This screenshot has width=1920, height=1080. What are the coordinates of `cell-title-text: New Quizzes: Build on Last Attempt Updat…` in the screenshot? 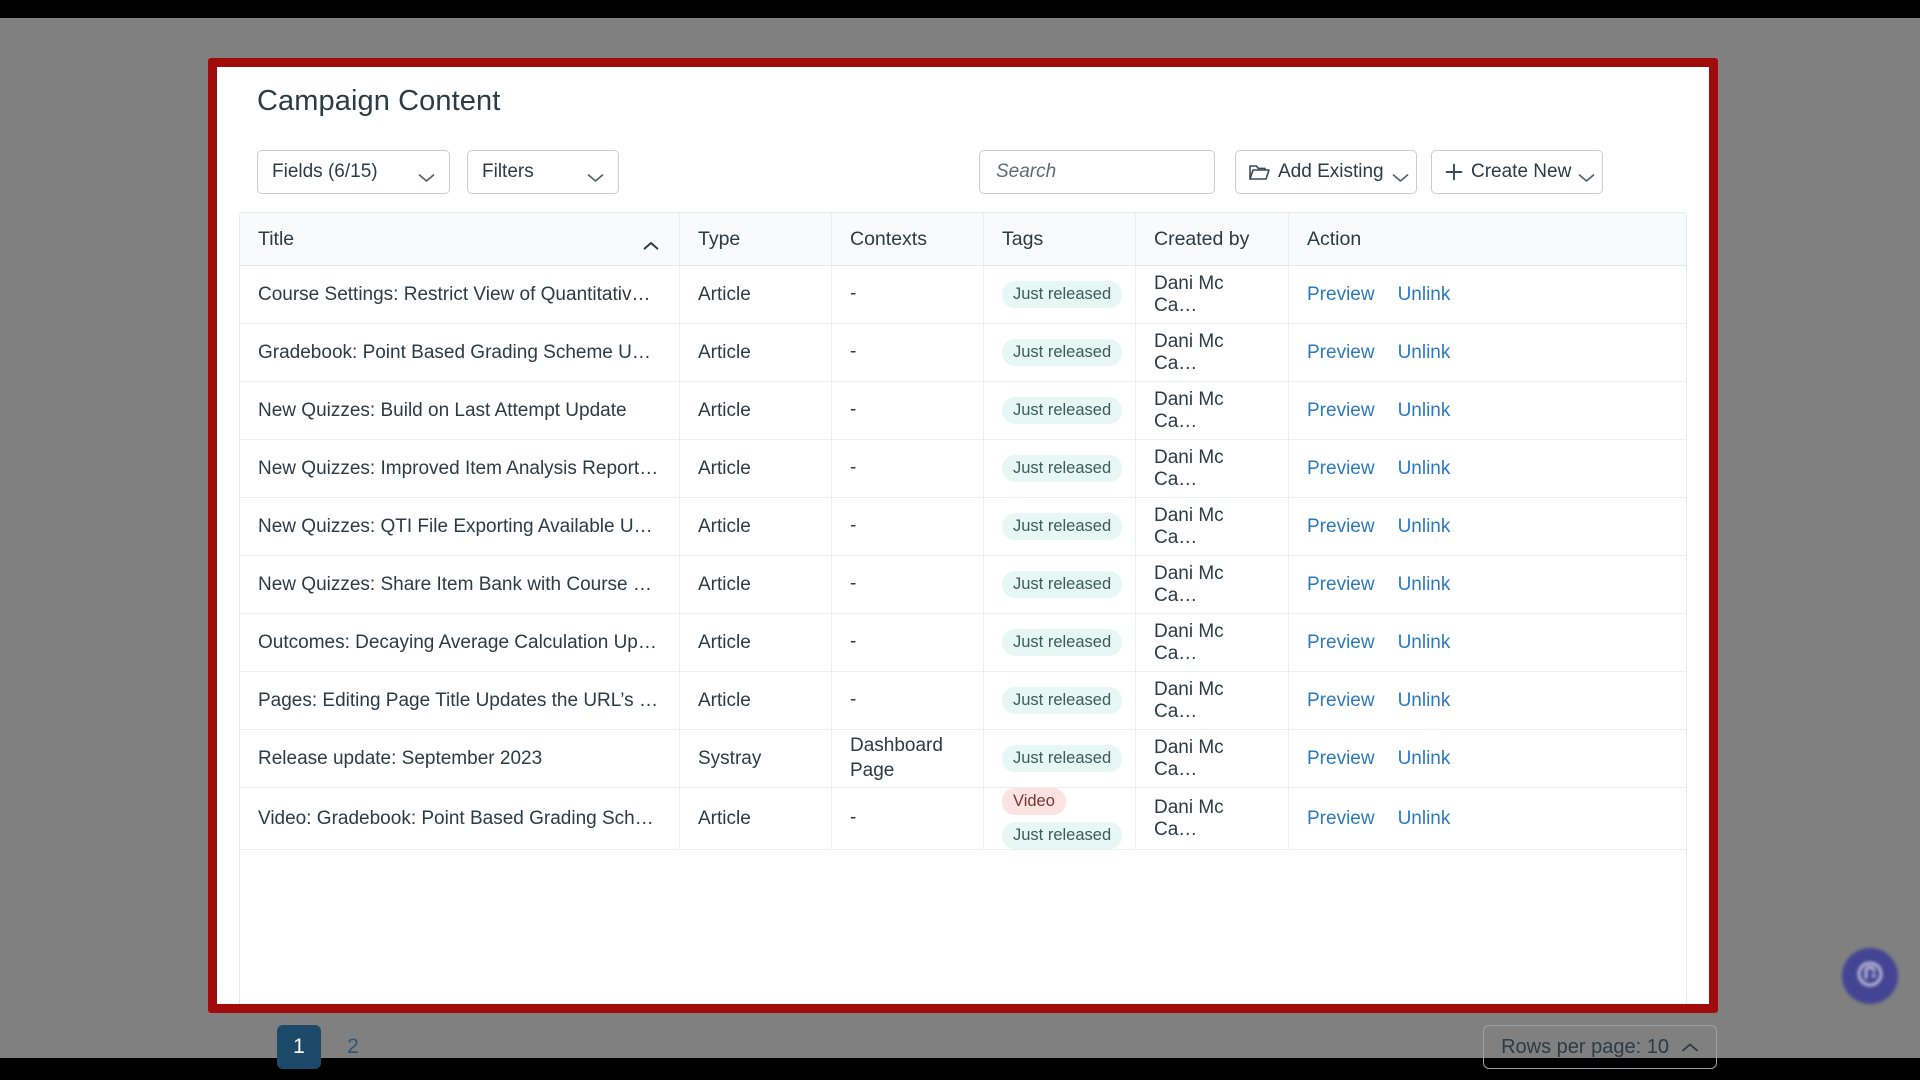 It's located at (442, 410).